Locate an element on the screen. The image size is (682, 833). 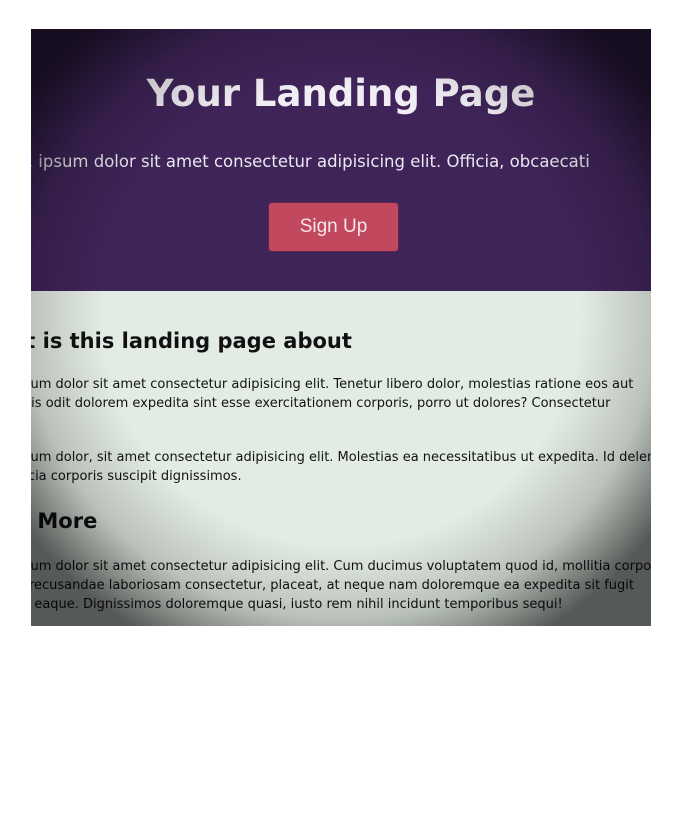
about-heading: What is this landing page about is located at coordinates (191, 341).